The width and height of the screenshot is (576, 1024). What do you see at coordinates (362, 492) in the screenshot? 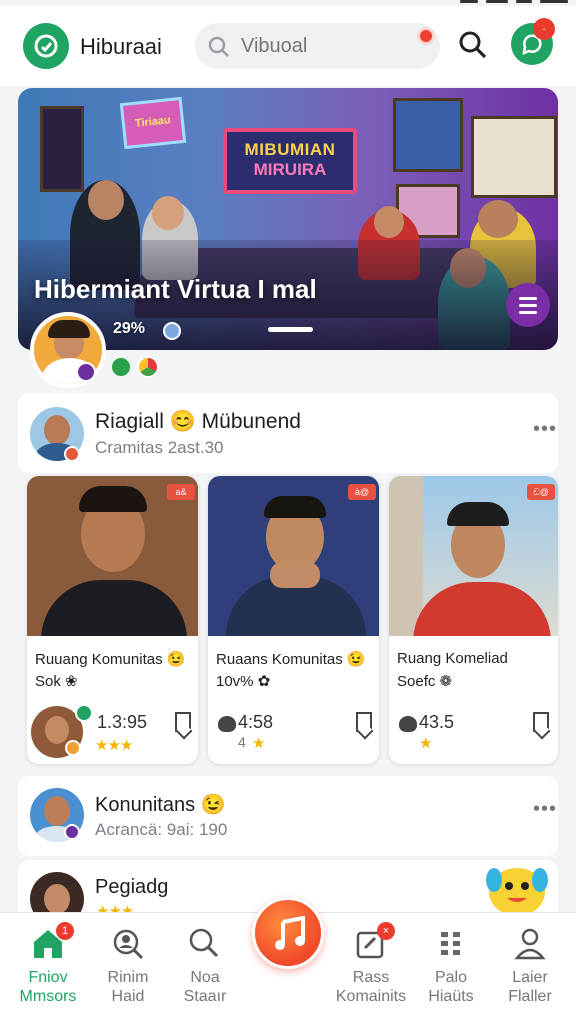
I see `card-tag: à@` at bounding box center [362, 492].